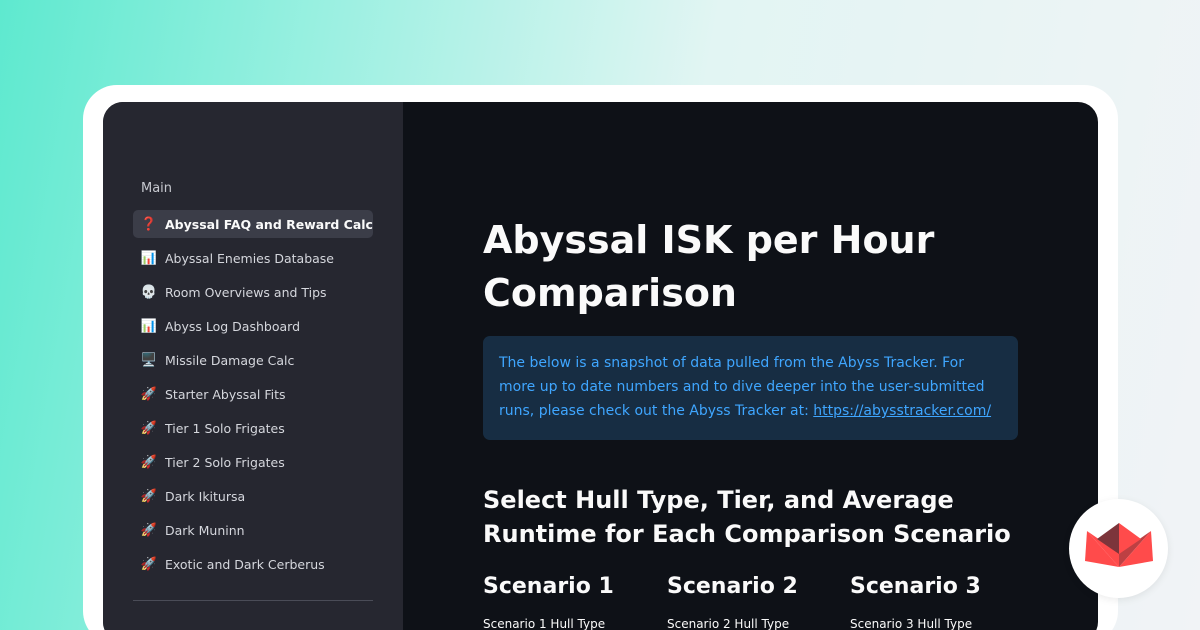  What do you see at coordinates (149, 224) in the screenshot?
I see `question-mark-icon: ❓` at bounding box center [149, 224].